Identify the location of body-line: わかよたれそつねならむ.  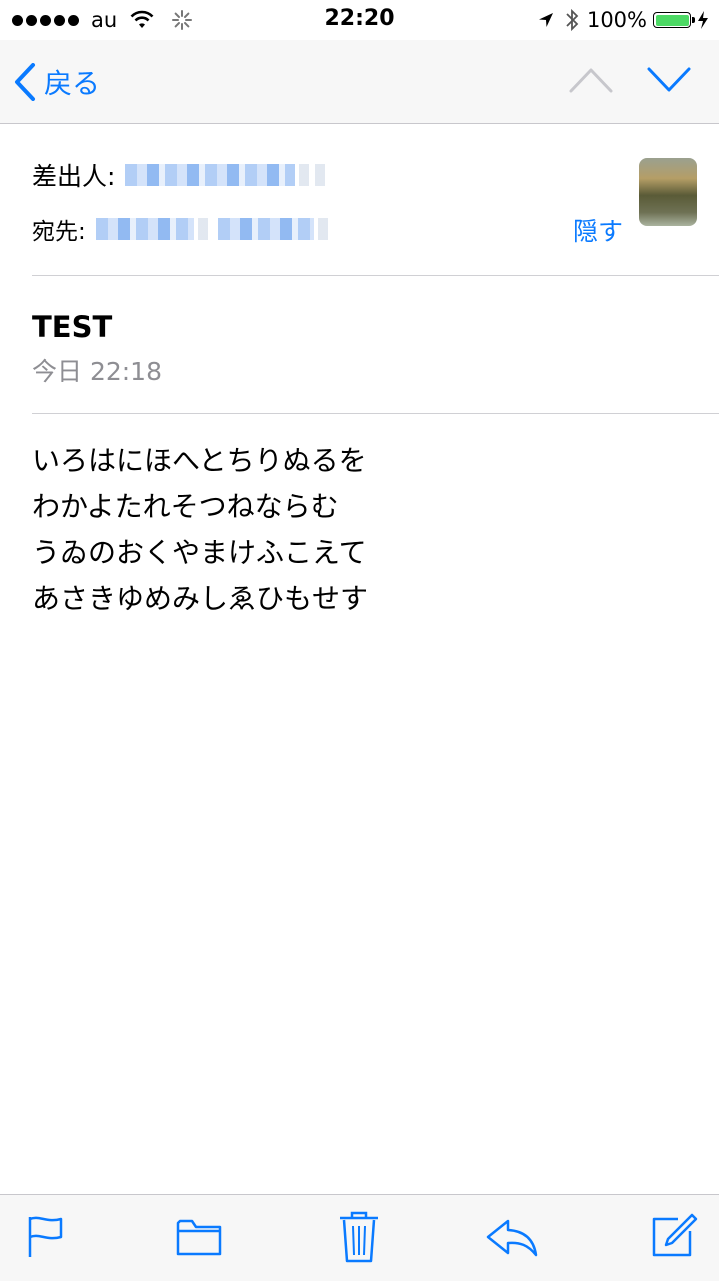
(185, 506).